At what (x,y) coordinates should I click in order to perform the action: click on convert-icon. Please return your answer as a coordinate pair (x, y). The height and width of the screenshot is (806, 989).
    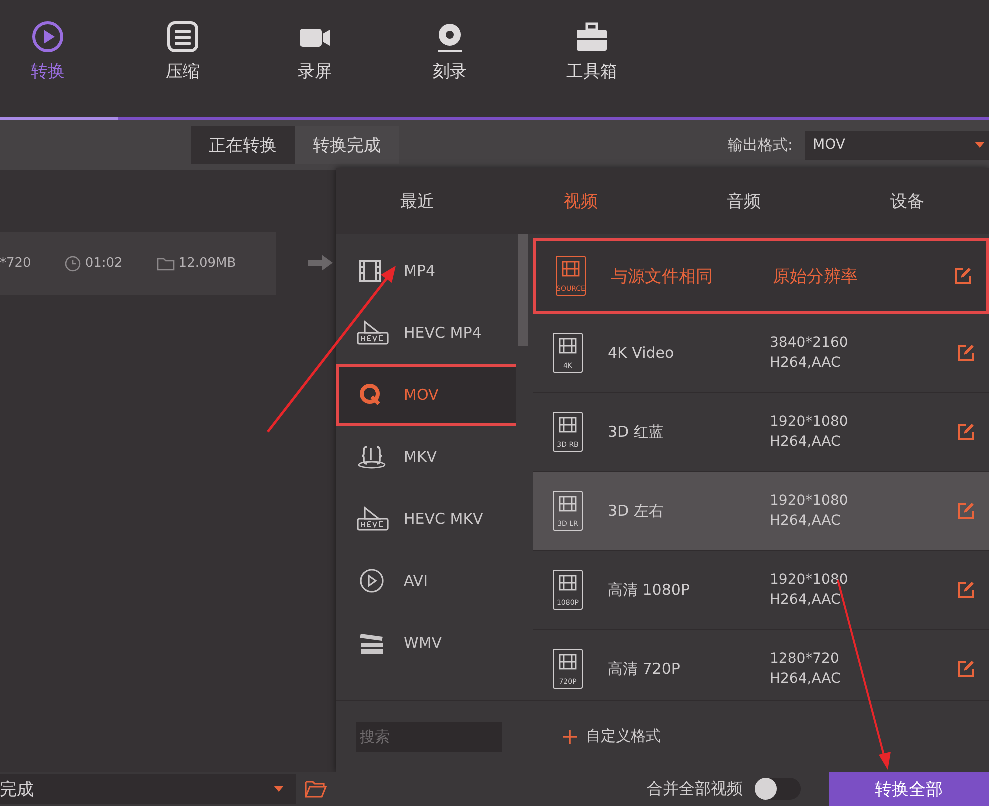
    Looking at the image, I should click on (48, 37).